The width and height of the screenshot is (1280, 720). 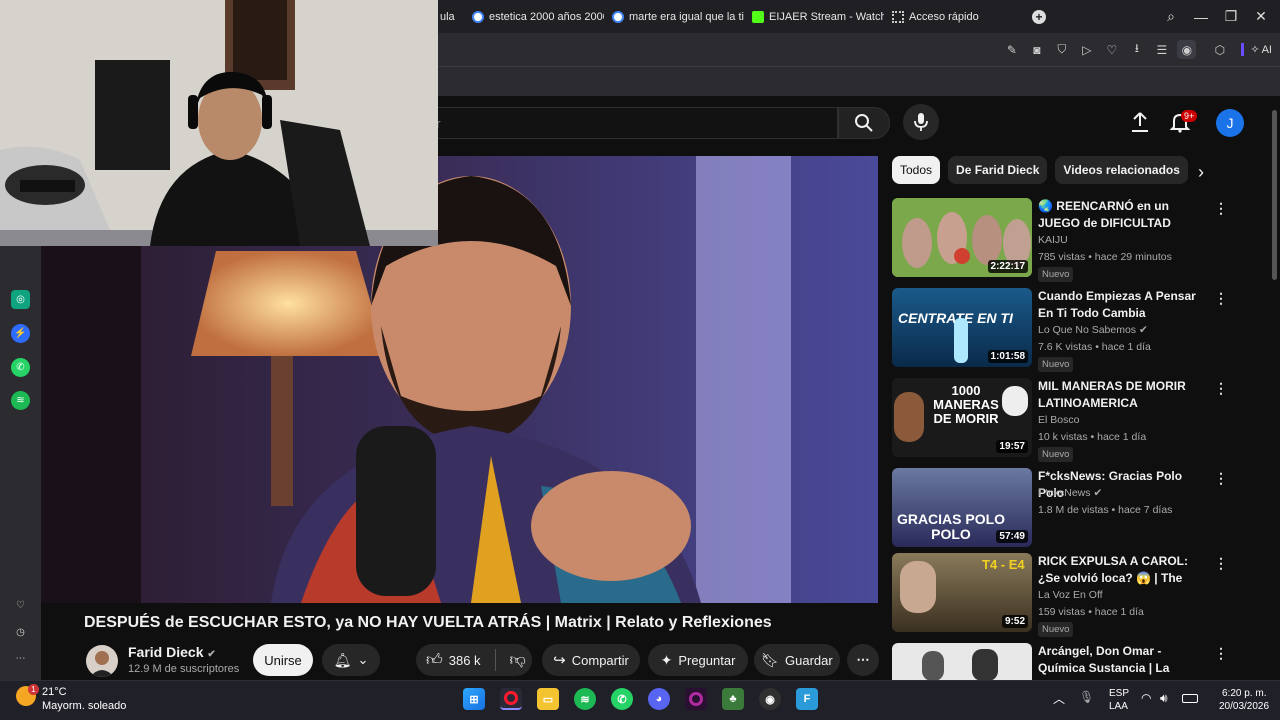 I want to click on bookmark-icon: 🔖︎, so click(x=770, y=659).